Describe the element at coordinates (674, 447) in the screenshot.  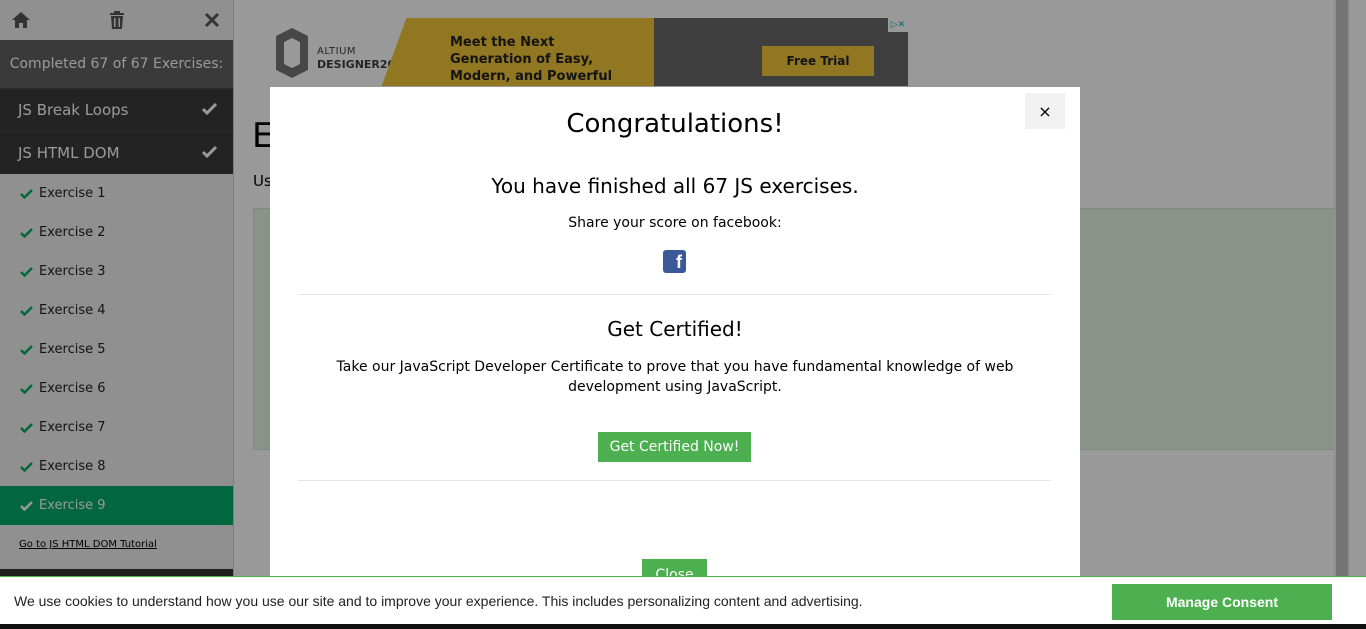
I see `get-certified-button: Get Certified Now!` at that location.